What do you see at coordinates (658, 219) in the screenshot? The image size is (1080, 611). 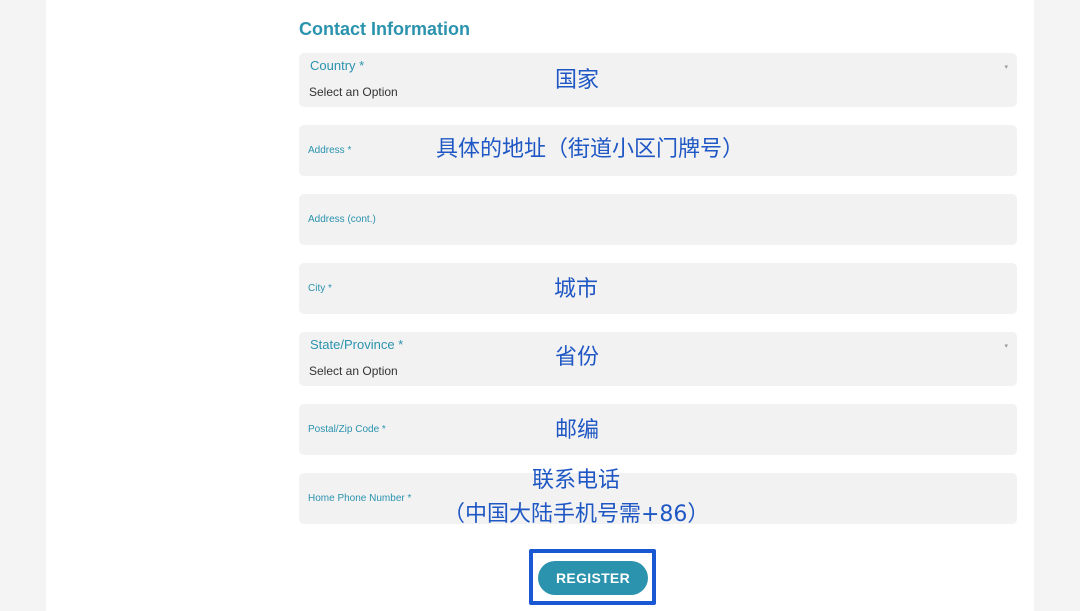 I see `address-cont-field: Address (cont.)` at bounding box center [658, 219].